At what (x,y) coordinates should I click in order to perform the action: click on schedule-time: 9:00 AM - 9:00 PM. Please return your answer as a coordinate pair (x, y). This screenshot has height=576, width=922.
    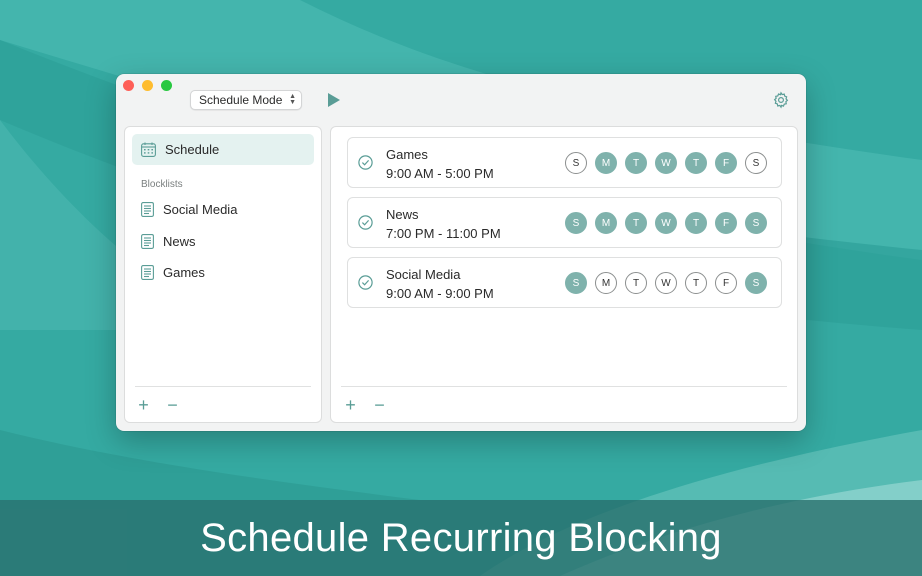
    Looking at the image, I should click on (440, 293).